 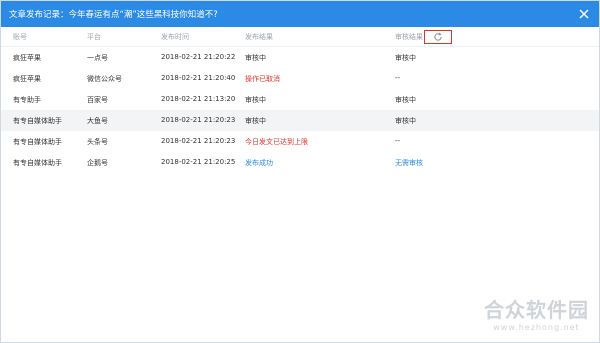 What do you see at coordinates (262, 79) in the screenshot?
I see `cell-result-cancelled: 操作已取消` at bounding box center [262, 79].